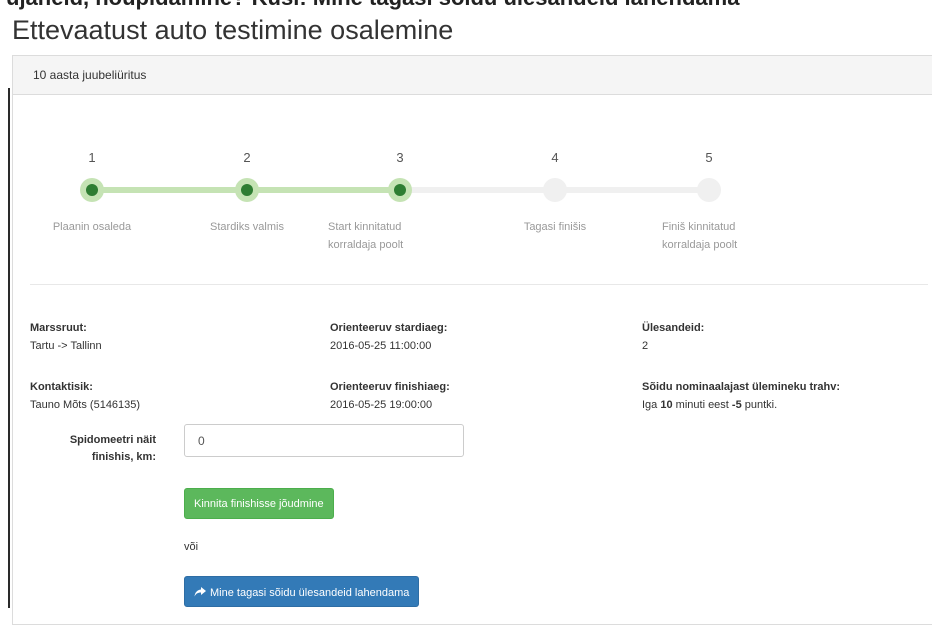  Describe the element at coordinates (651, 405) in the screenshot. I see `penalty-prefix: Iga` at that location.